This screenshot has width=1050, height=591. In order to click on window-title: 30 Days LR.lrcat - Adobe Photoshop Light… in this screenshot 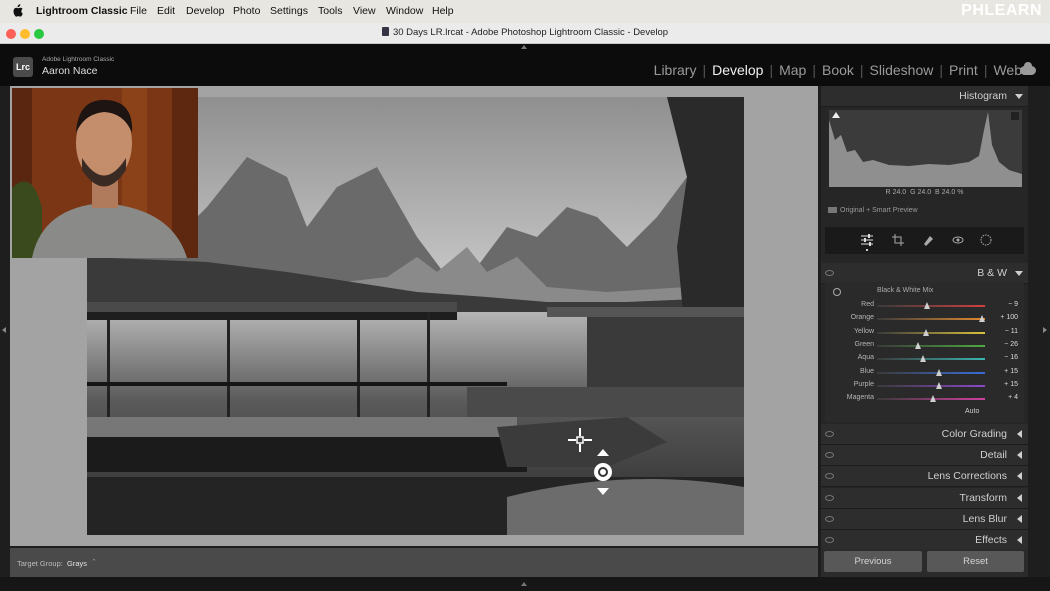, I will do `click(525, 32)`.